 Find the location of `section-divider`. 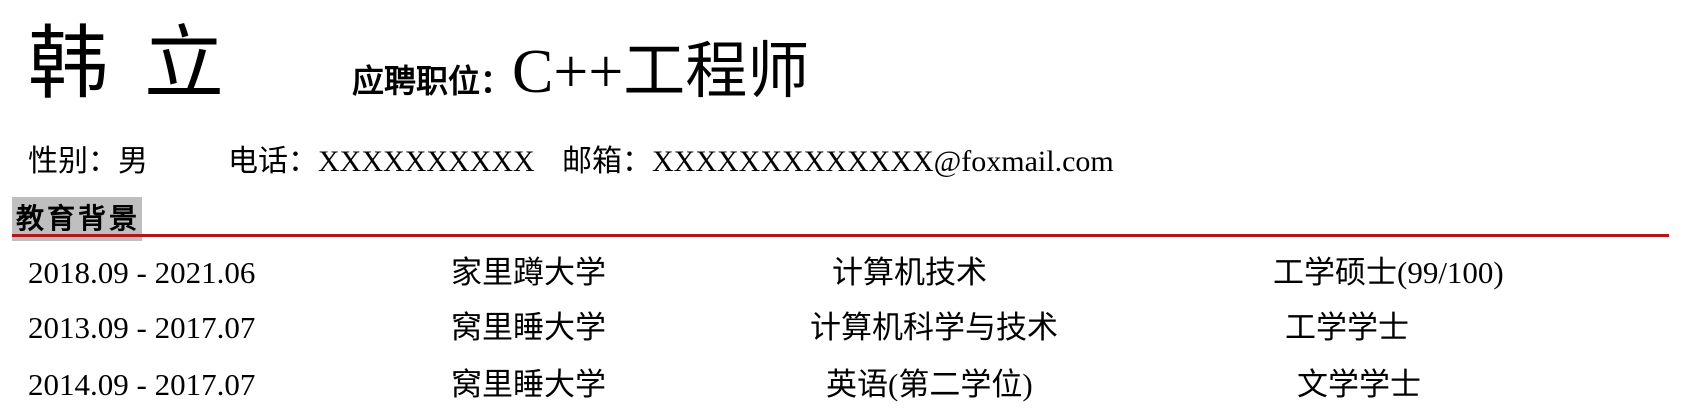

section-divider is located at coordinates (840, 235).